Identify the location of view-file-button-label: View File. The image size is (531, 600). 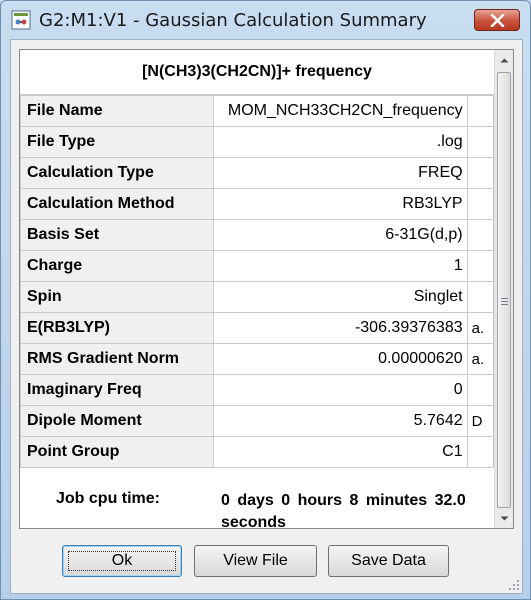
(255, 560).